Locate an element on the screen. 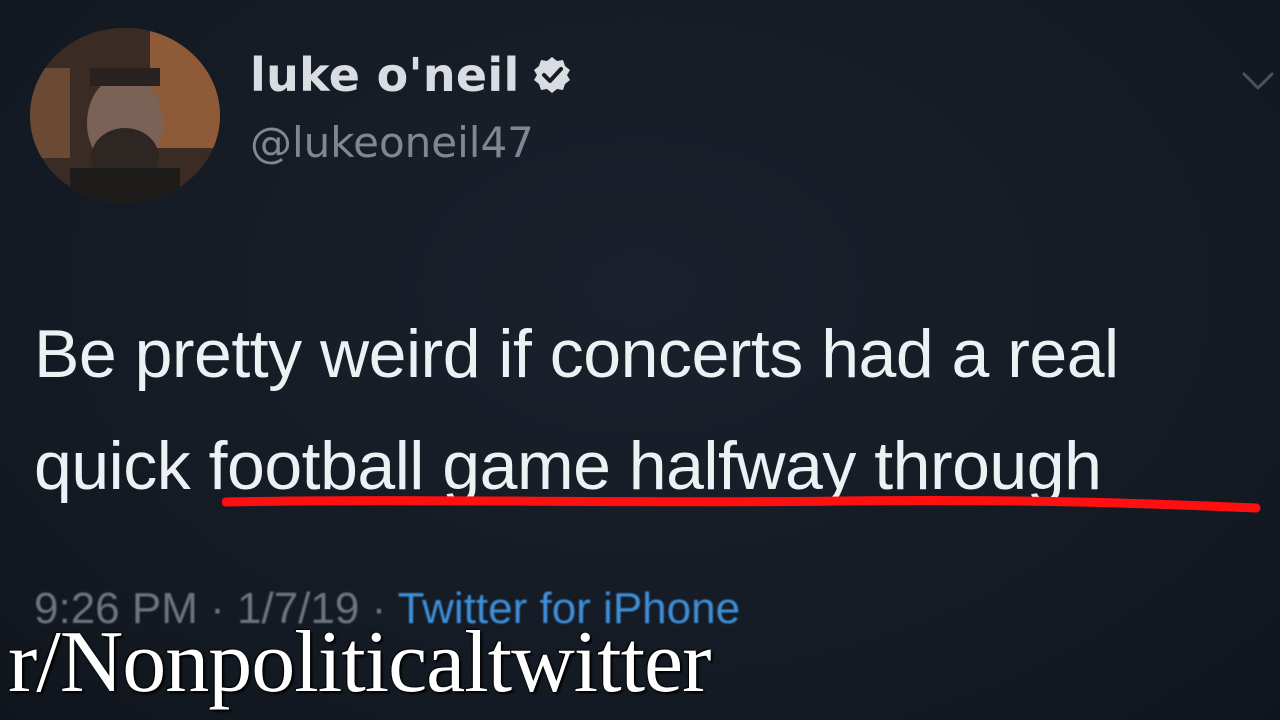  chevron-down-icon is located at coordinates (1258, 82).